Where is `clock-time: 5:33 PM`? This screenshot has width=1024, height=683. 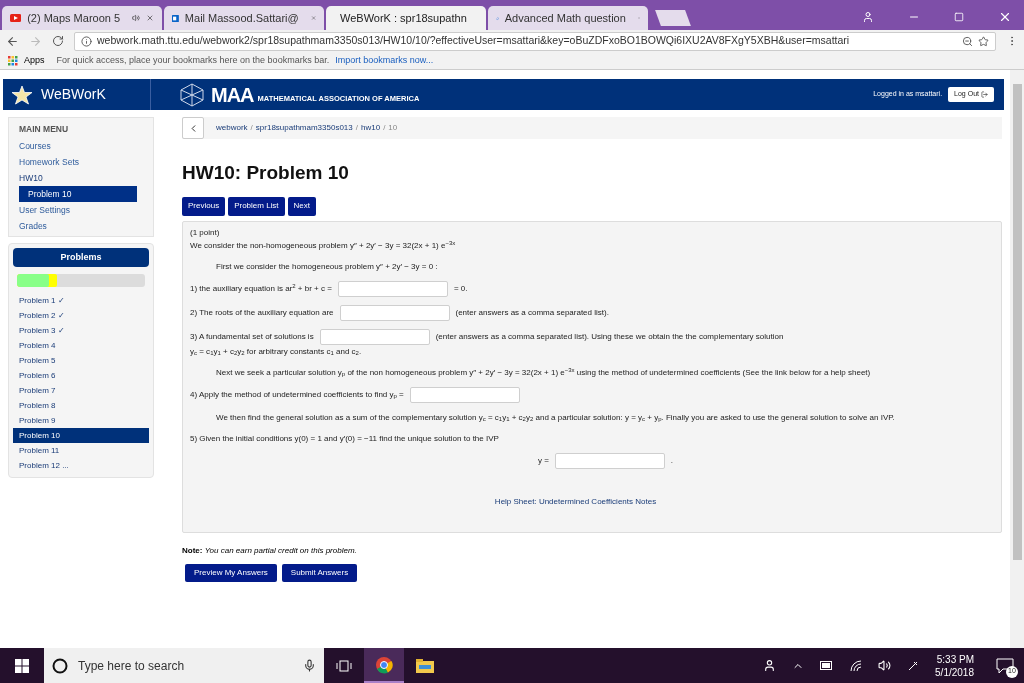 clock-time: 5:33 PM is located at coordinates (955, 659).